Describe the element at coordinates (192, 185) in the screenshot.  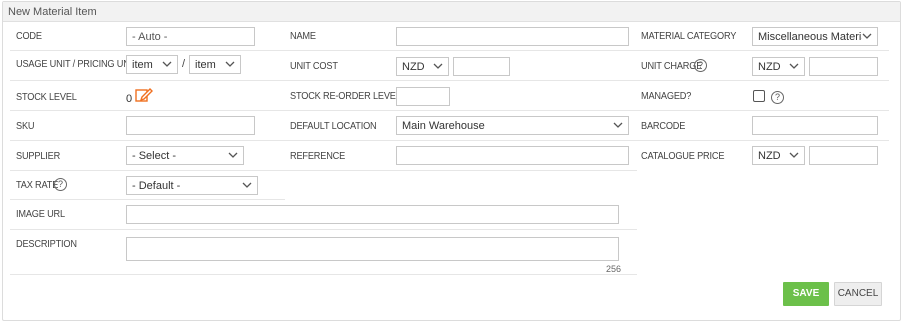
I see `tax-rate-select: - Default -` at that location.